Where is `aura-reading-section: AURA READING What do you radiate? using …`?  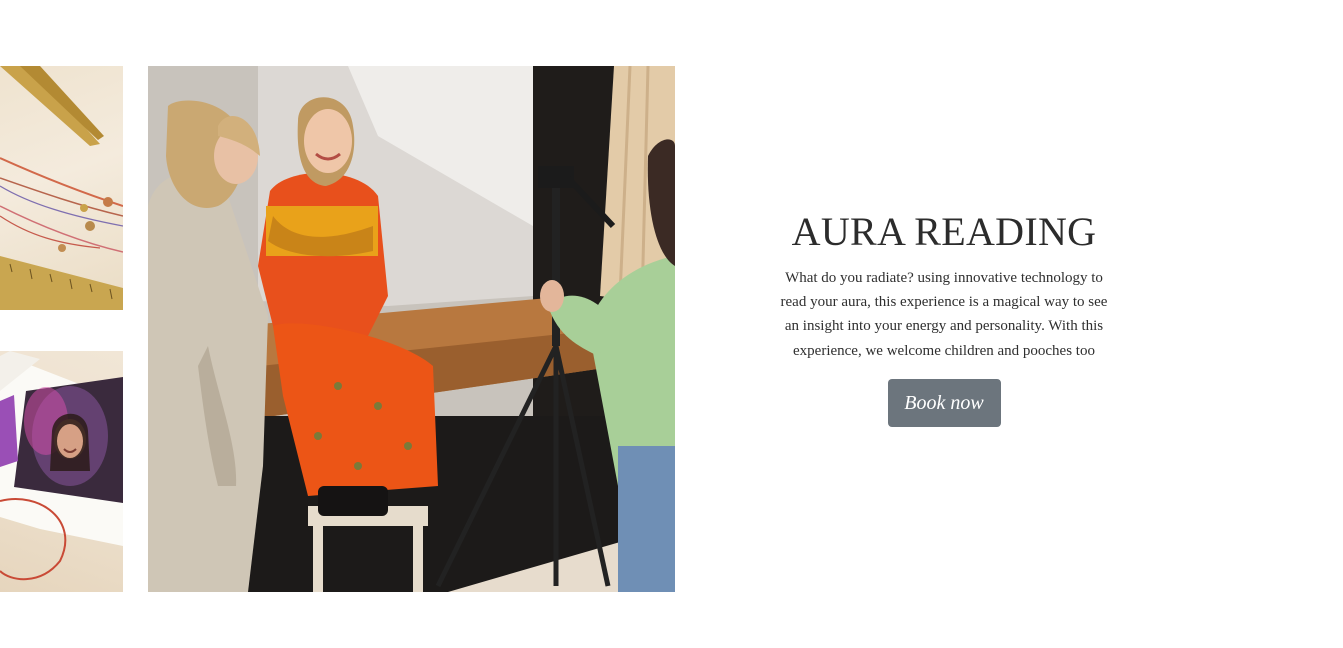 aura-reading-section: AURA READING What do you radiate? using … is located at coordinates (944, 317).